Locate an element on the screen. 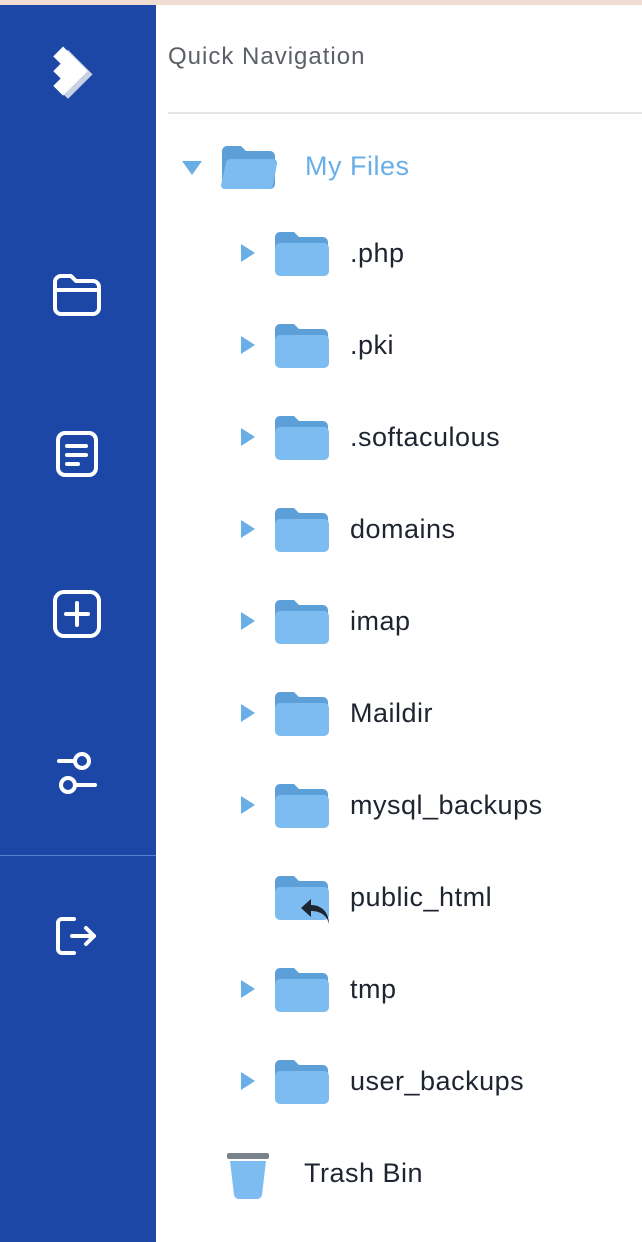 This screenshot has width=642, height=1242. tree-item-label: user_backups is located at coordinates (437, 1081).